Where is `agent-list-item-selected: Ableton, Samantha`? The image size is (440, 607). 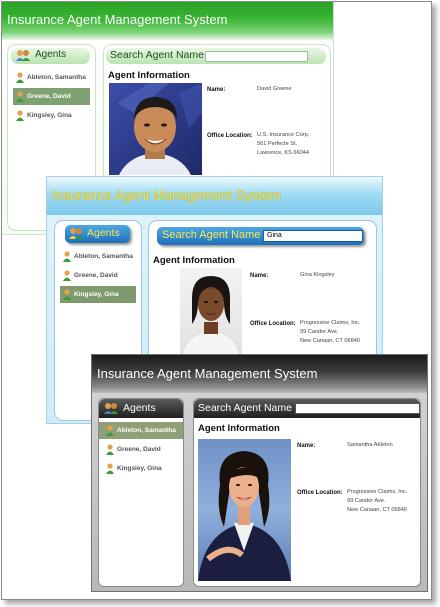 agent-list-item-selected: Ableton, Samantha is located at coordinates (141, 430).